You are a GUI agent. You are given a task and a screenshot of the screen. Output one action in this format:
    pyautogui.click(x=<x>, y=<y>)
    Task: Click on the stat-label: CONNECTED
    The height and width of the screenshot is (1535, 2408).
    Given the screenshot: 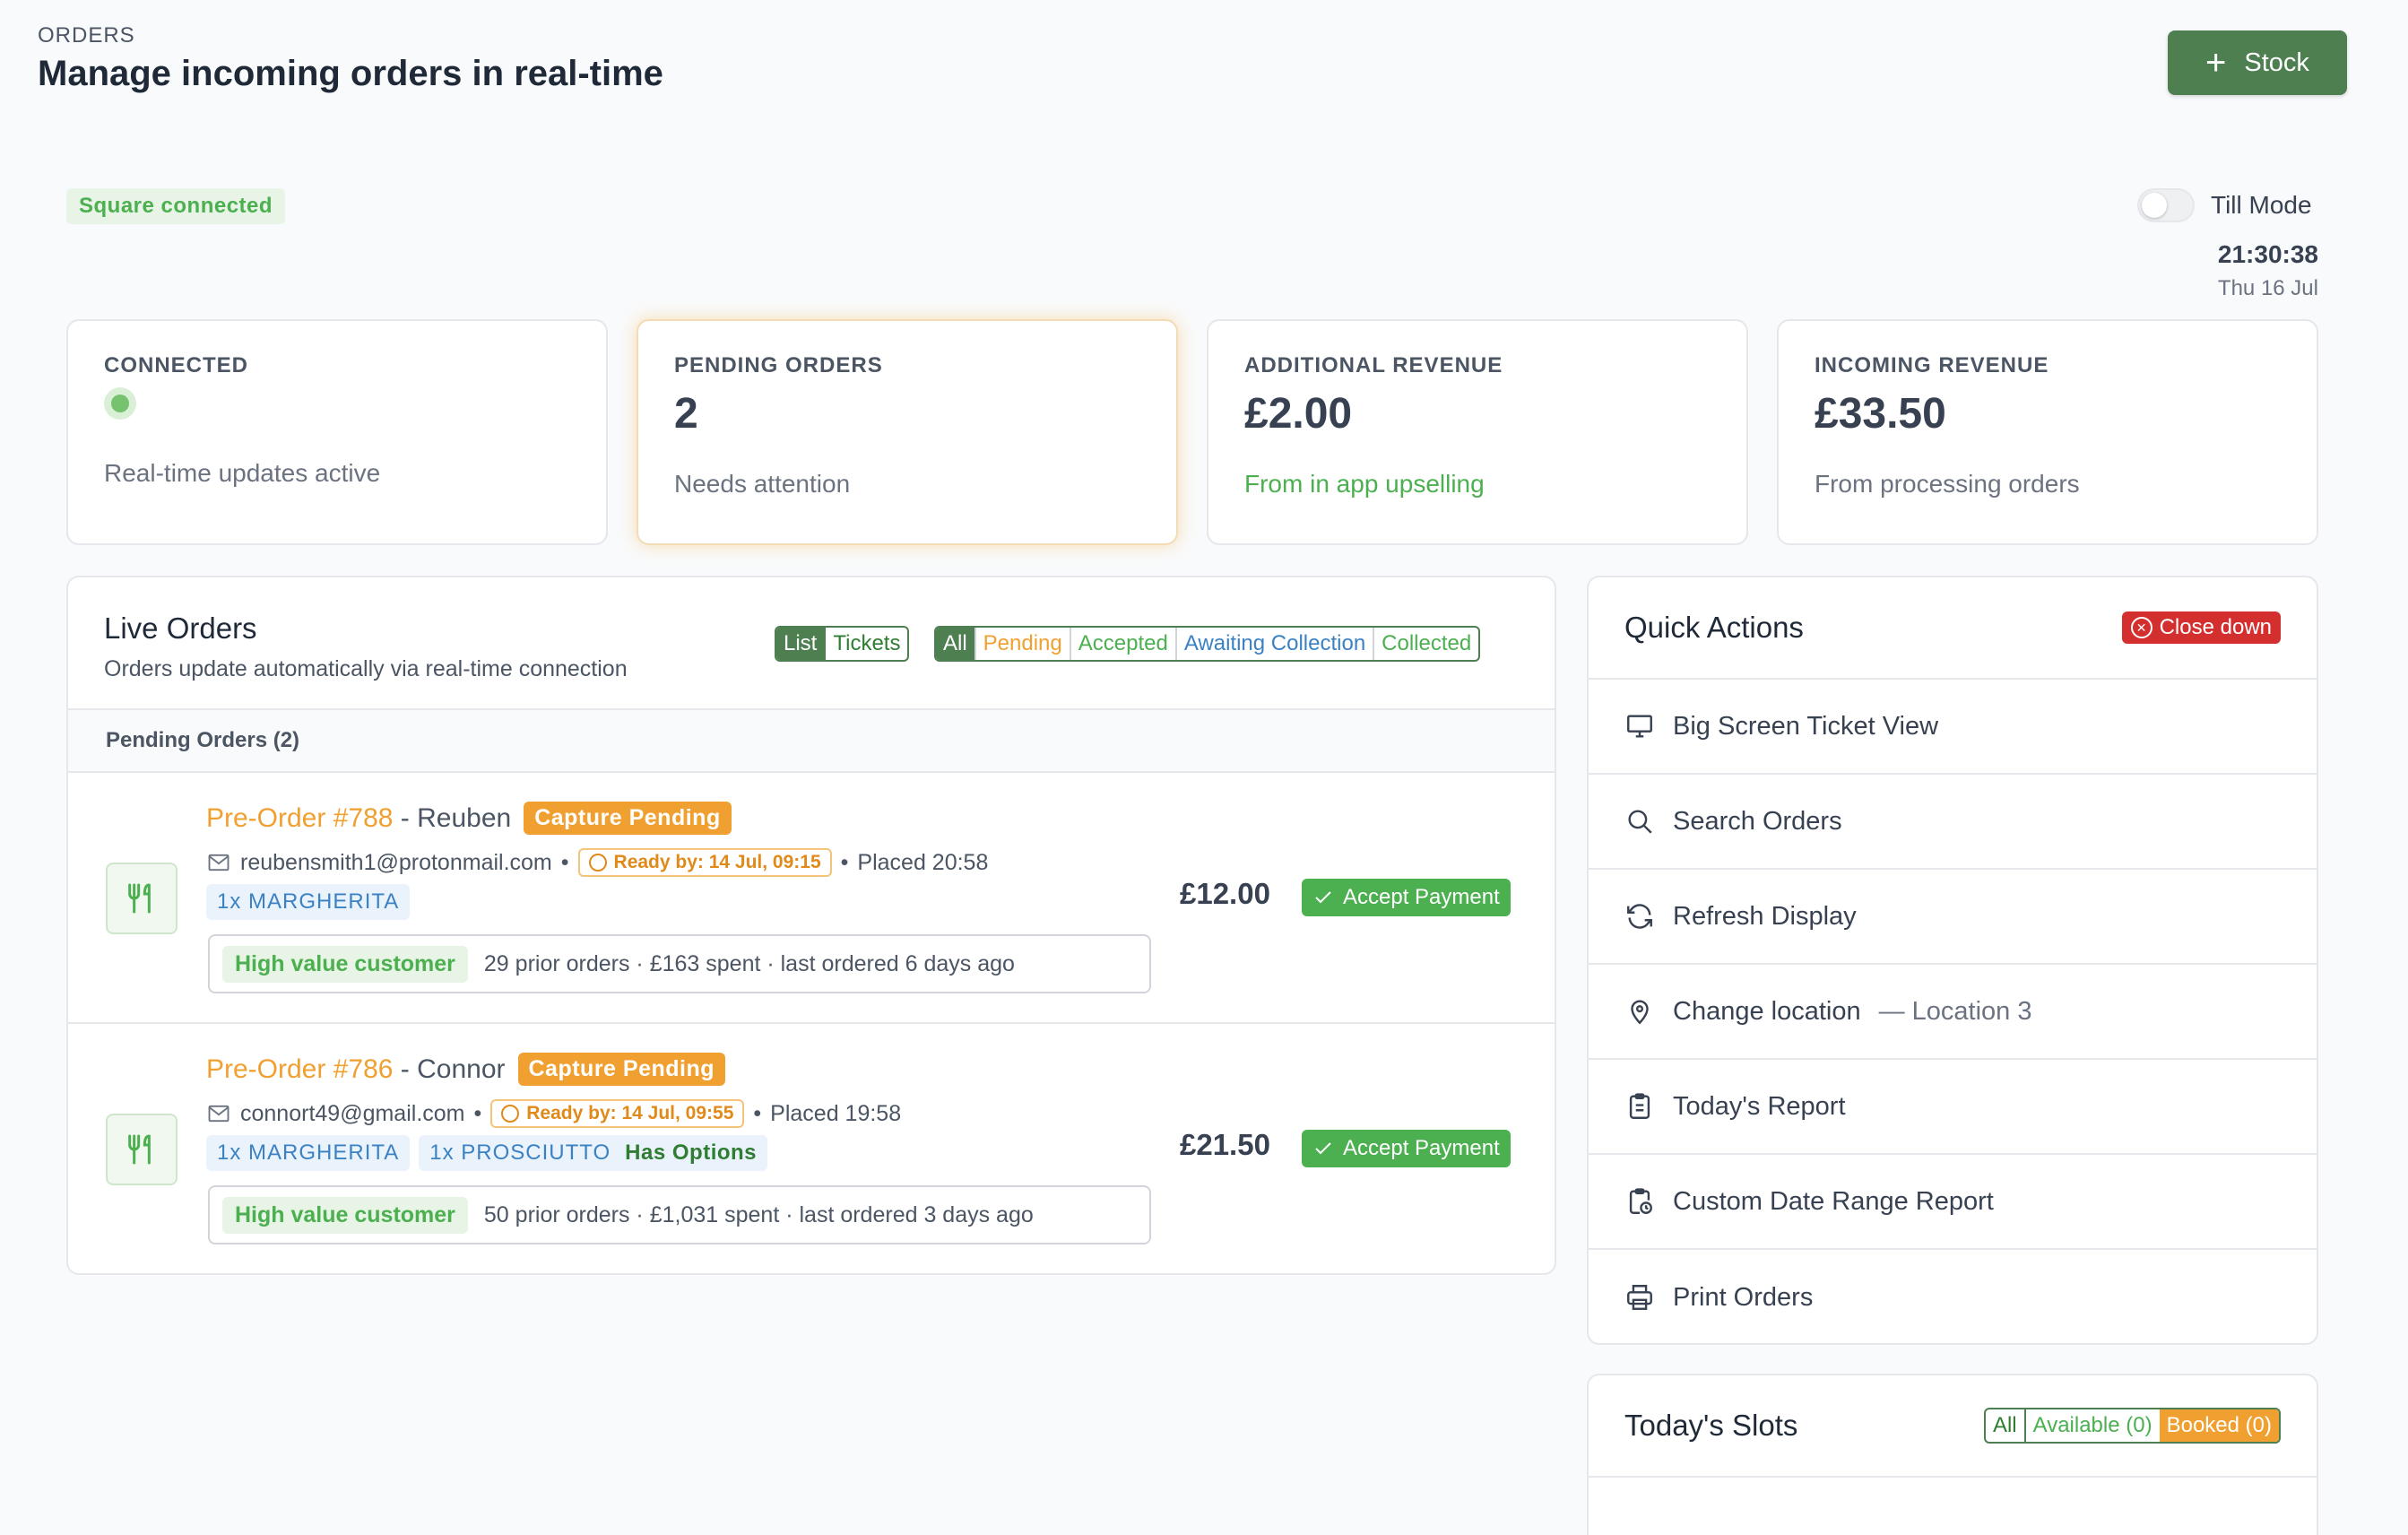 What is the action you would take?
    pyautogui.click(x=176, y=365)
    